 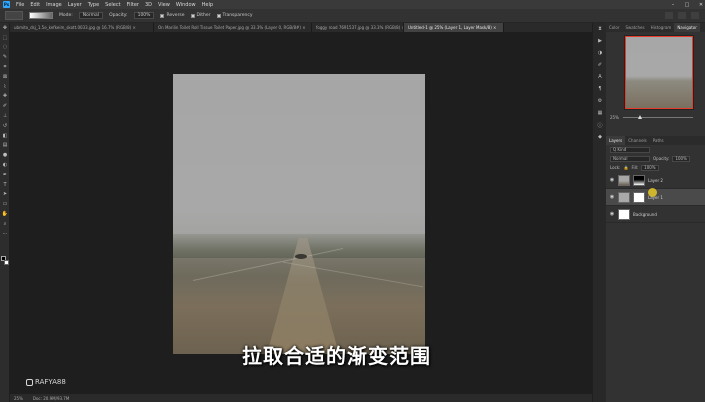 I want to click on navigator-preview, so click(x=659, y=72).